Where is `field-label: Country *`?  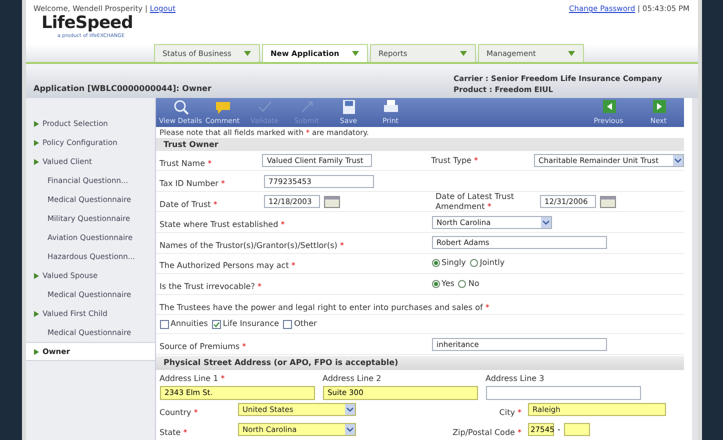 field-label: Country * is located at coordinates (179, 412).